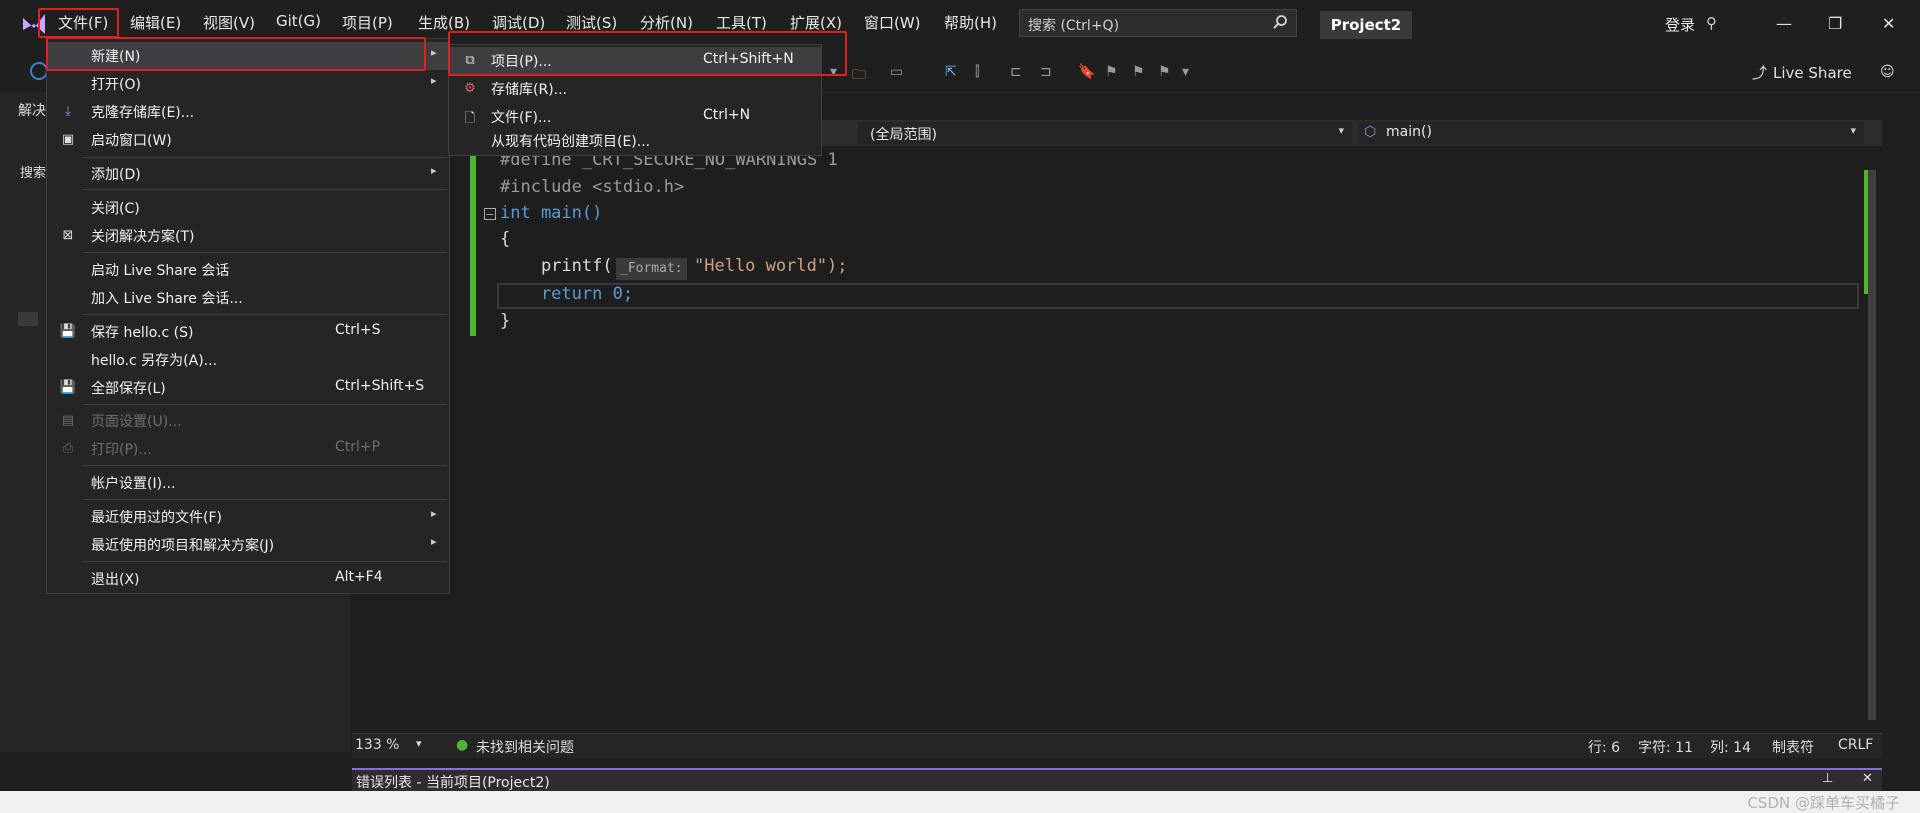  Describe the element at coordinates (651, 269) in the screenshot. I see `parameter-hint: _Format:` at that location.